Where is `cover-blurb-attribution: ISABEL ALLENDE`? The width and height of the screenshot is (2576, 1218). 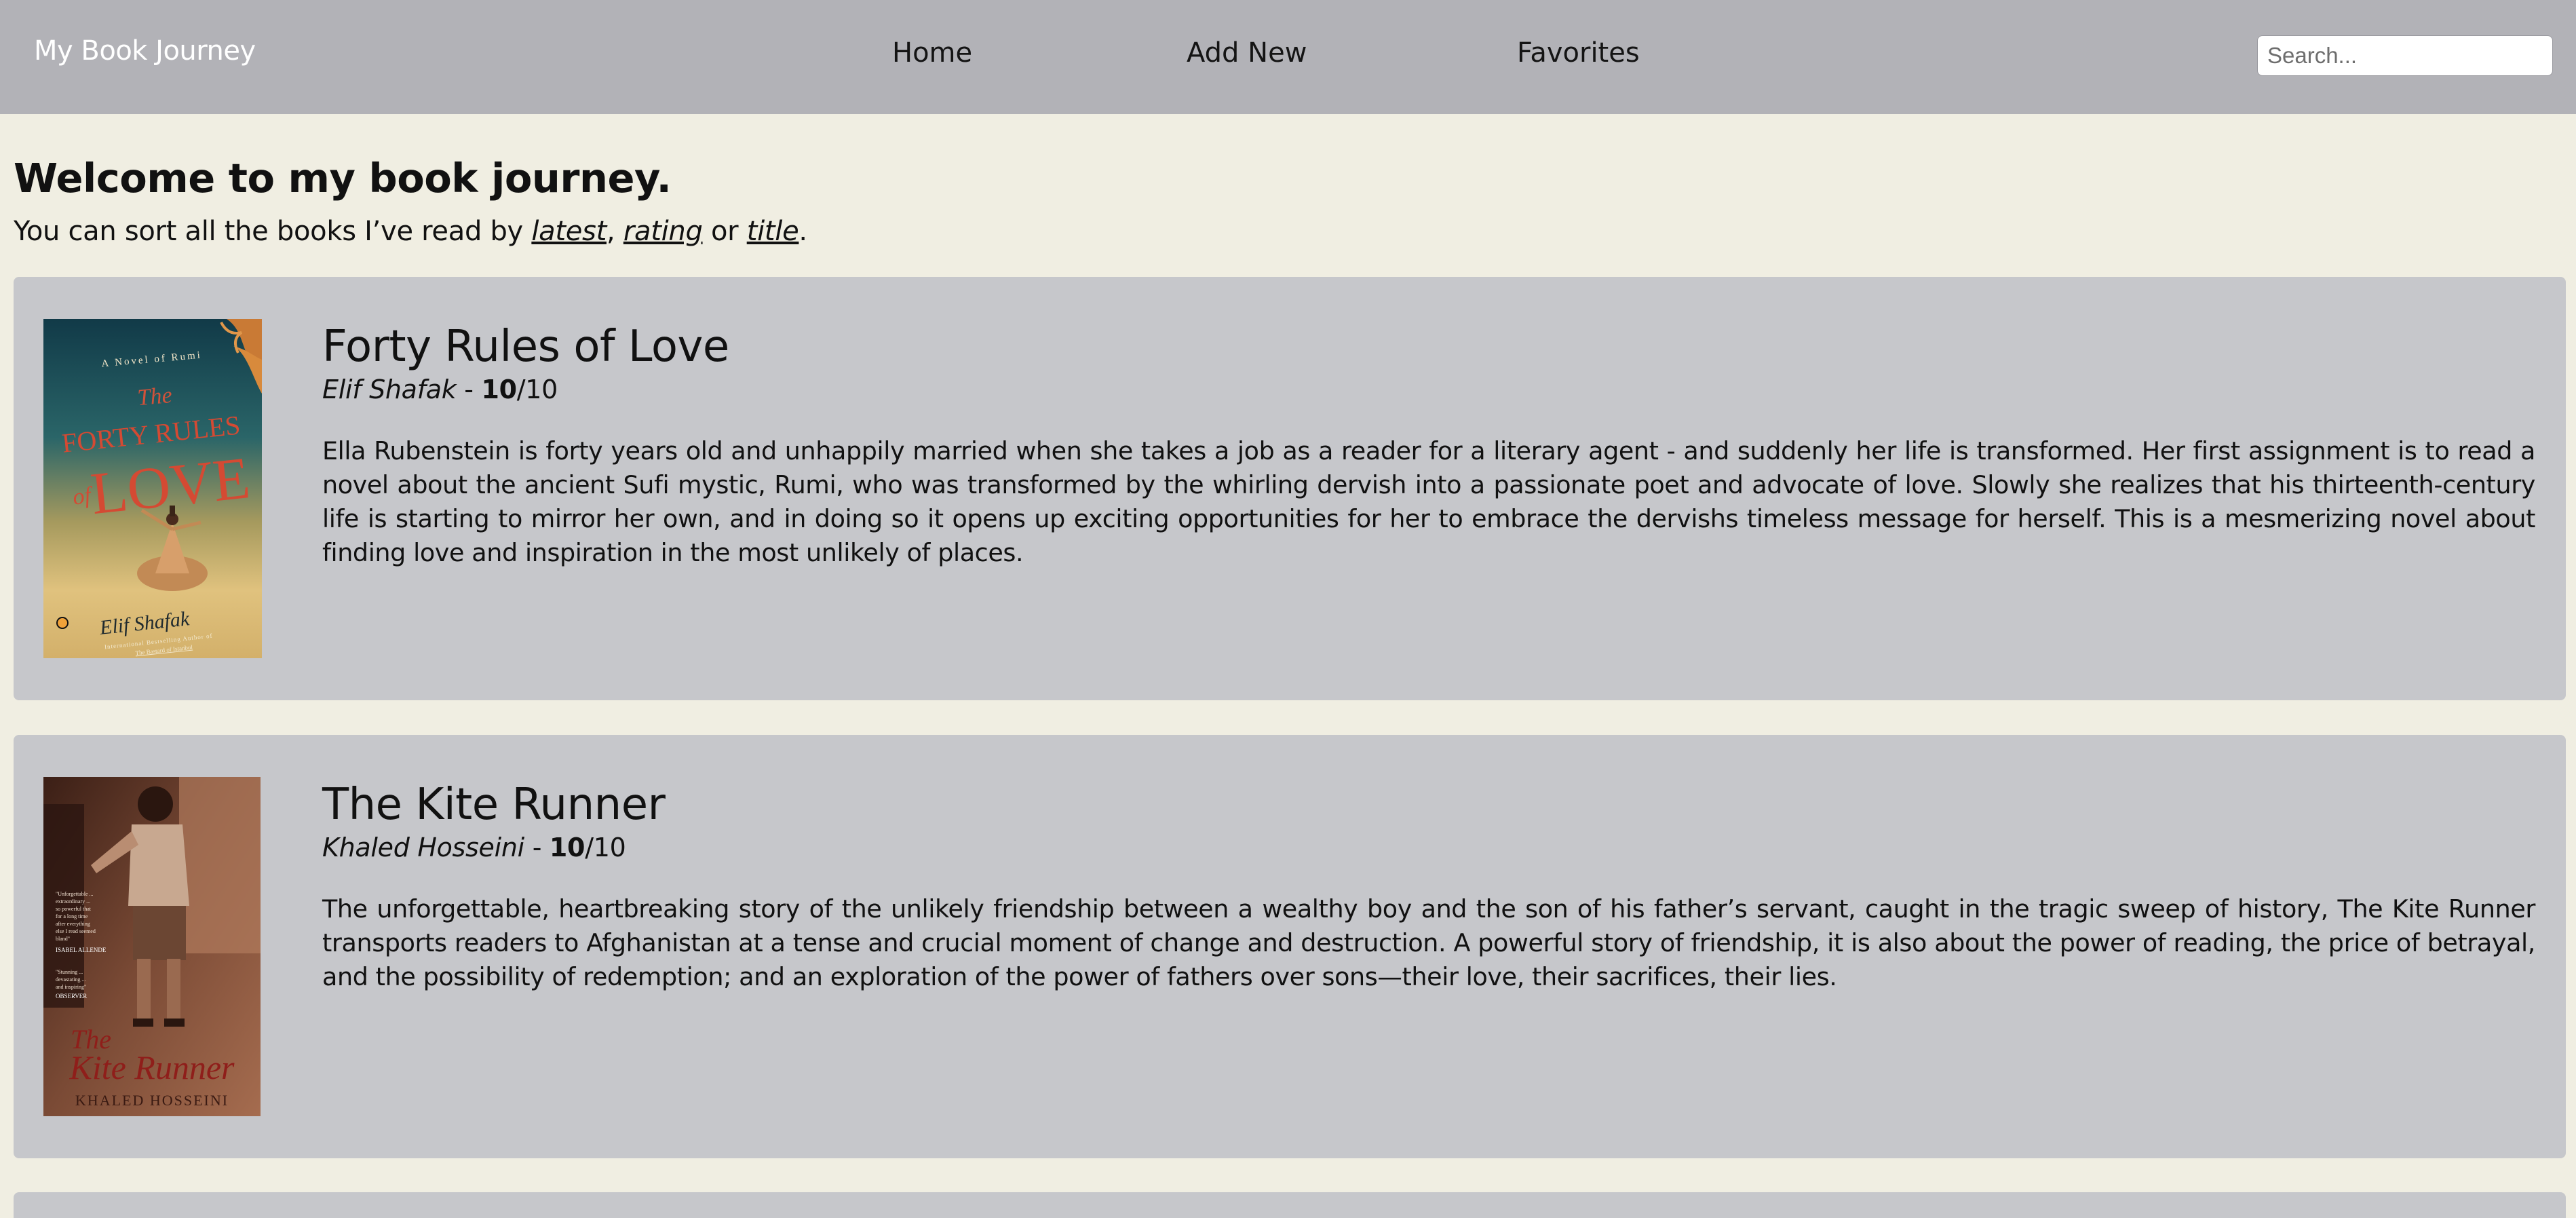 cover-blurb-attribution: ISABEL ALLENDE is located at coordinates (81, 950).